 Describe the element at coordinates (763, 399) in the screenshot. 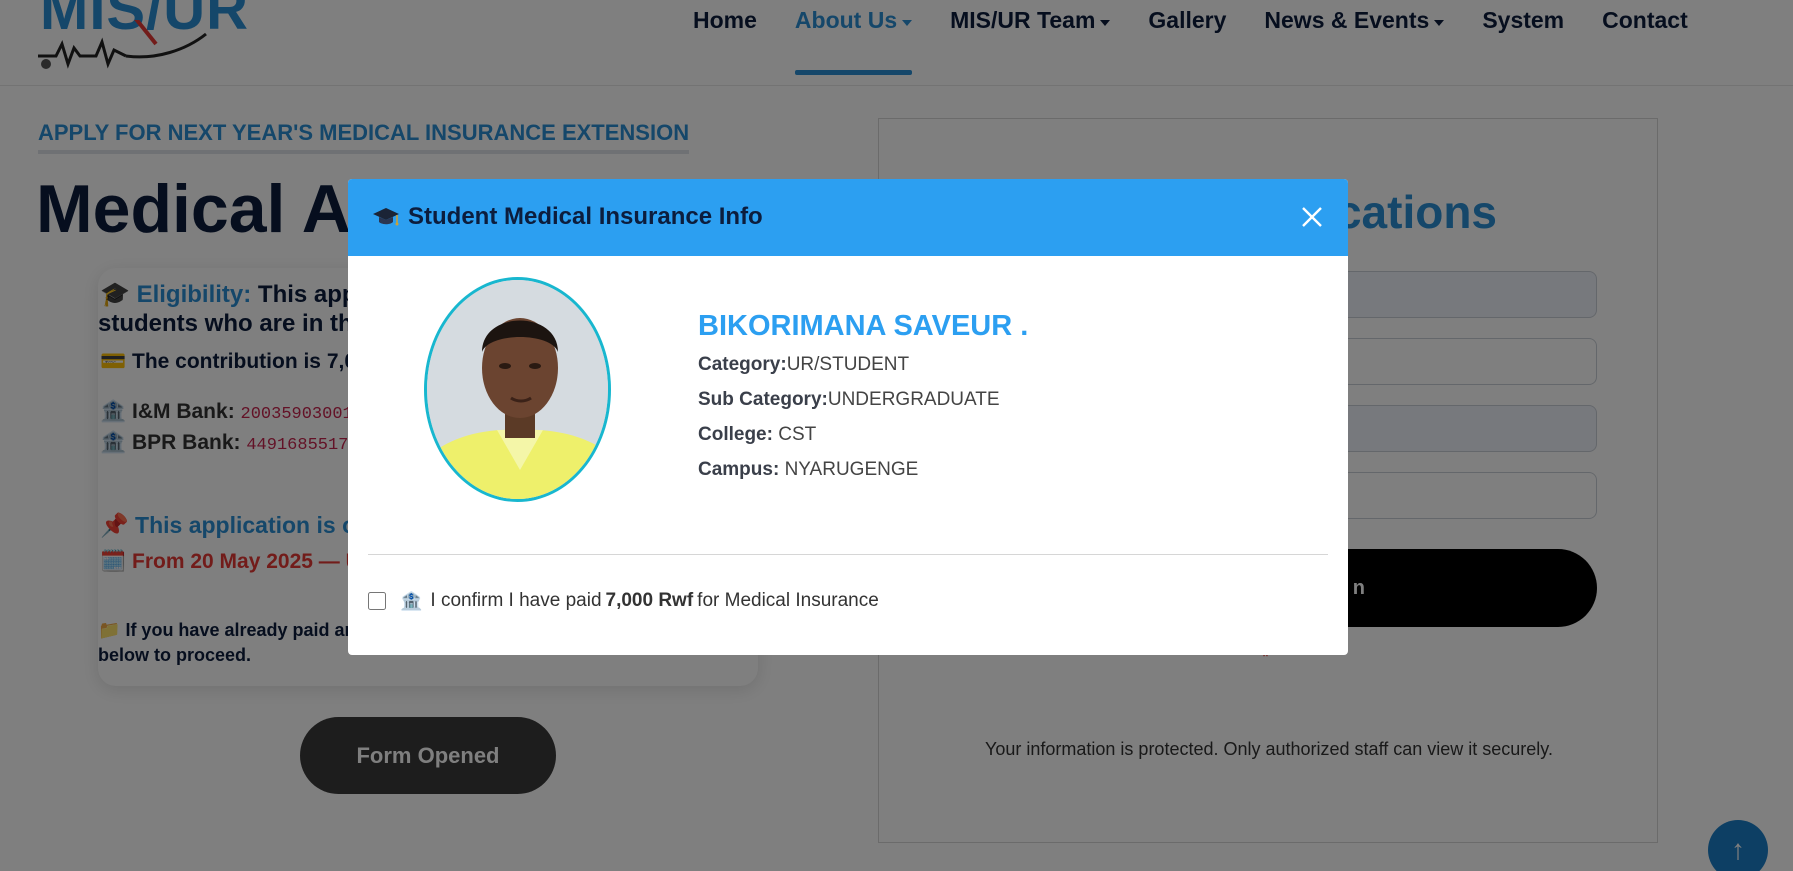

I see `subcategory-label: Sub Category:` at that location.